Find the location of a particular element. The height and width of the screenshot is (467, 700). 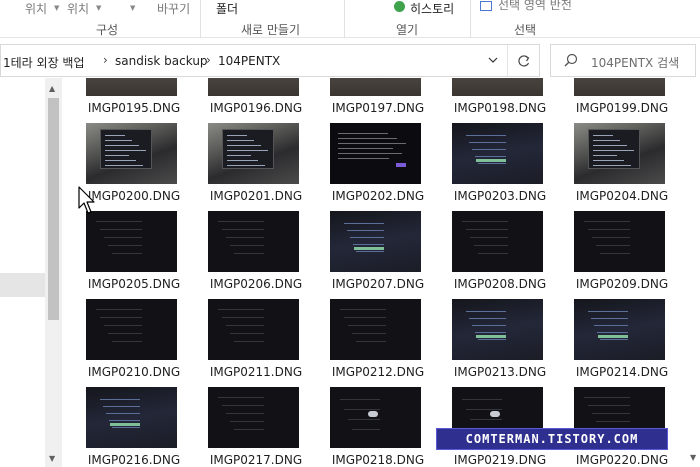

file-name: IMGP0217.DNG is located at coordinates (256, 460).